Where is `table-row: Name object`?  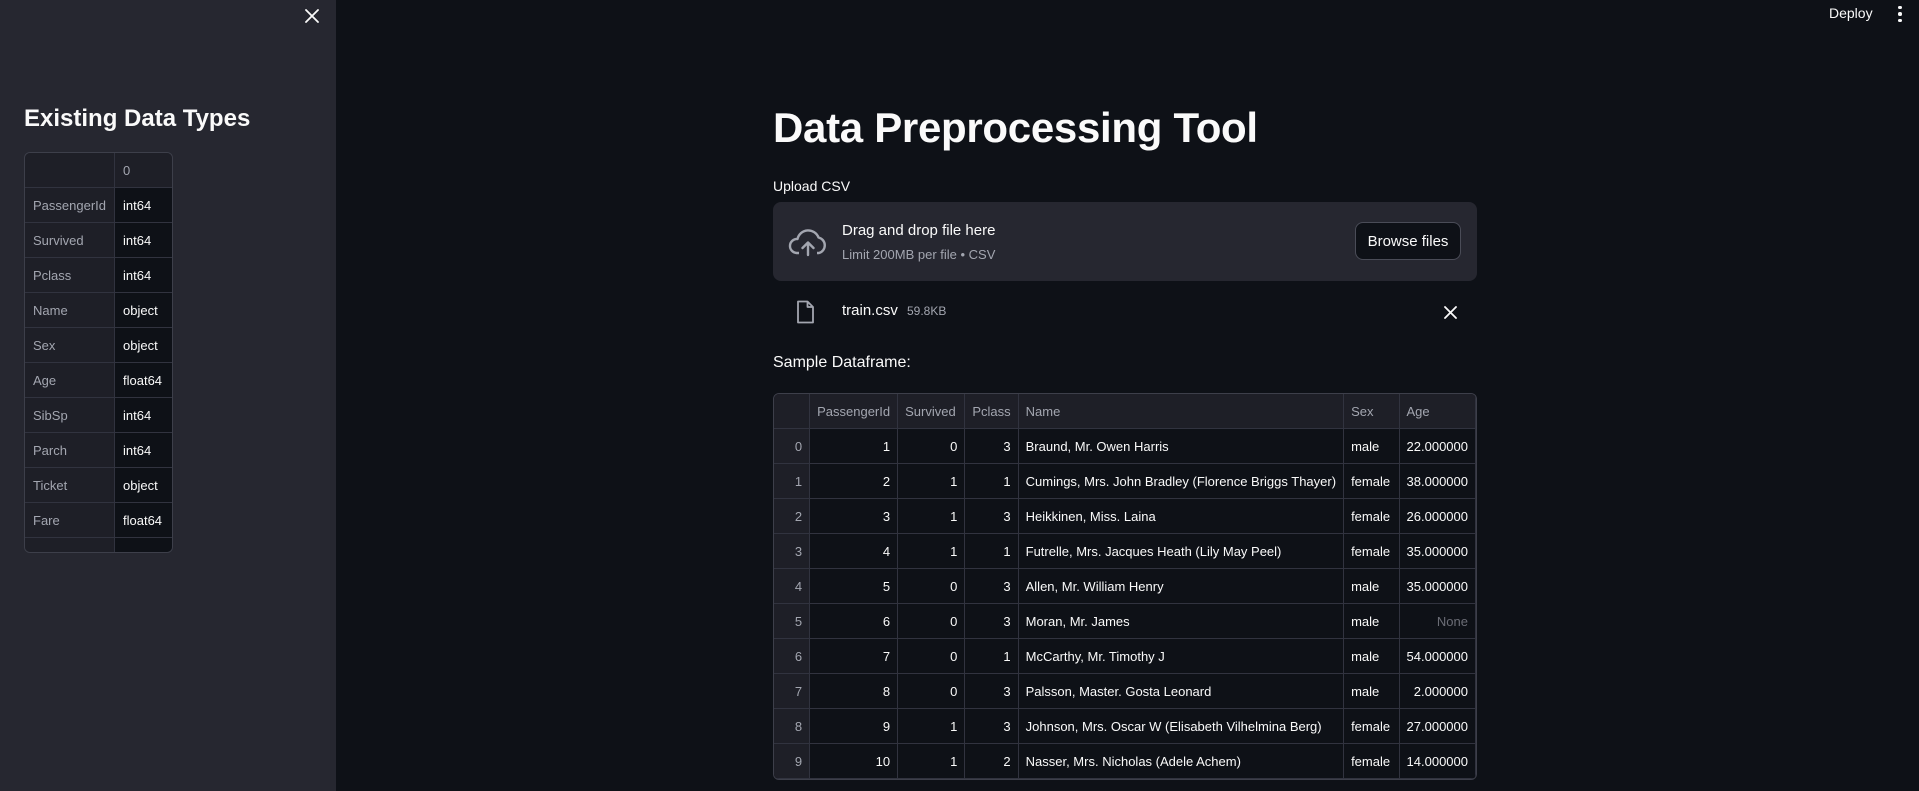 table-row: Name object is located at coordinates (98, 310).